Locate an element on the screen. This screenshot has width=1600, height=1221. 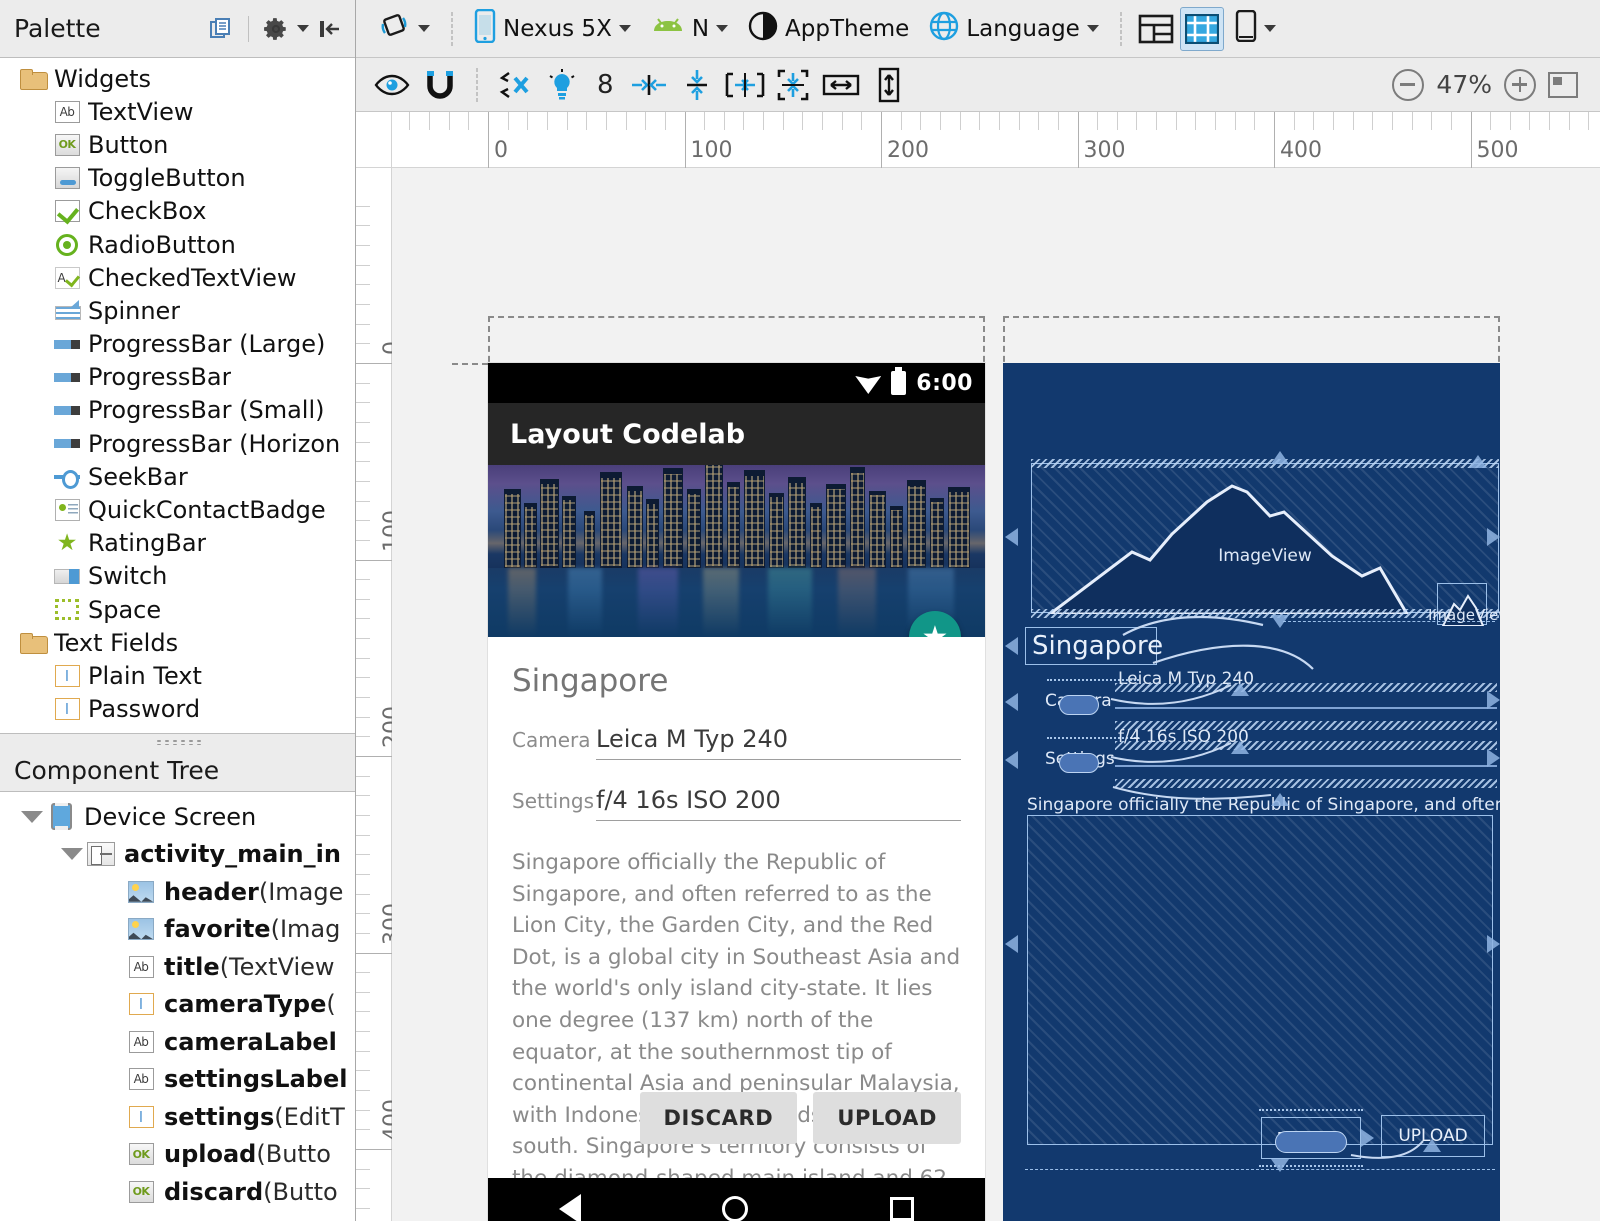
pack-horizontal-icon is located at coordinates (745, 85).